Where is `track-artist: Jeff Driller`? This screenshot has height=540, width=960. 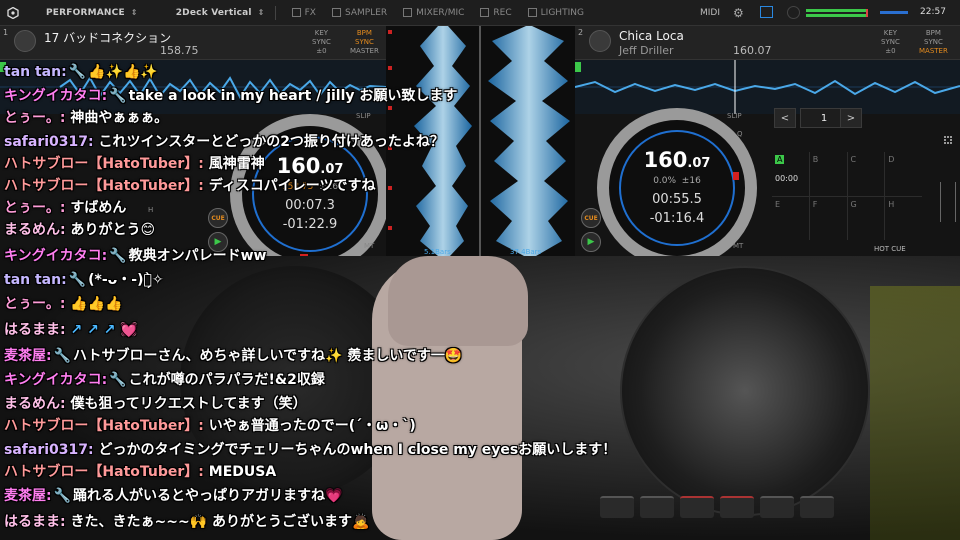 track-artist: Jeff Driller is located at coordinates (646, 50).